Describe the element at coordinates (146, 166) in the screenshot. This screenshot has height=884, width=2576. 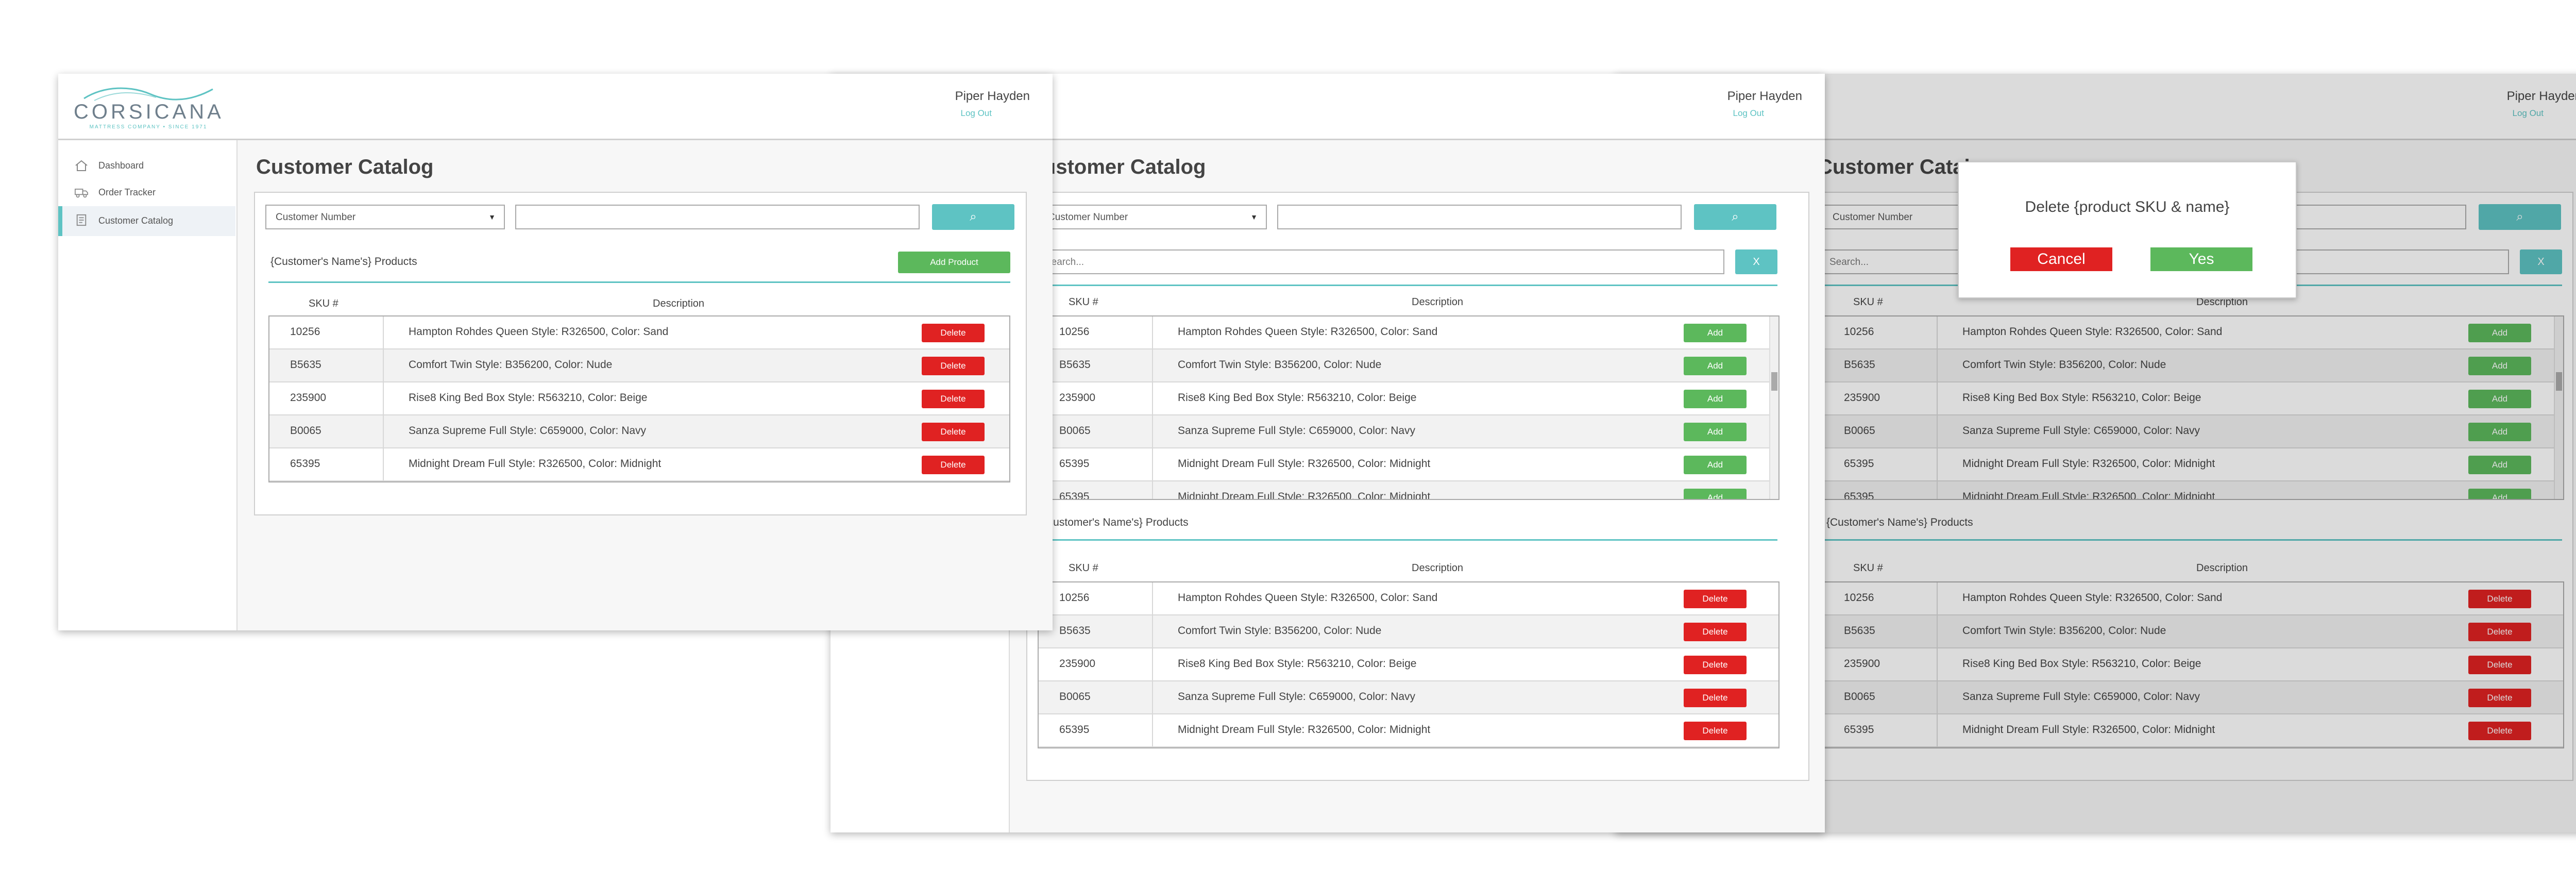
I see `sidebar-item-dashboard: Dashboard` at that location.